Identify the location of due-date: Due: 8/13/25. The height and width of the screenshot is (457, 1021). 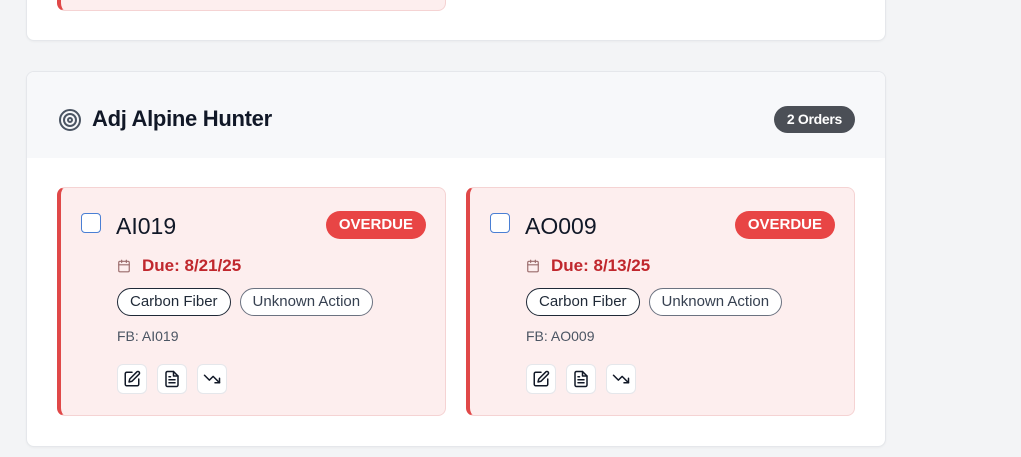
(601, 265).